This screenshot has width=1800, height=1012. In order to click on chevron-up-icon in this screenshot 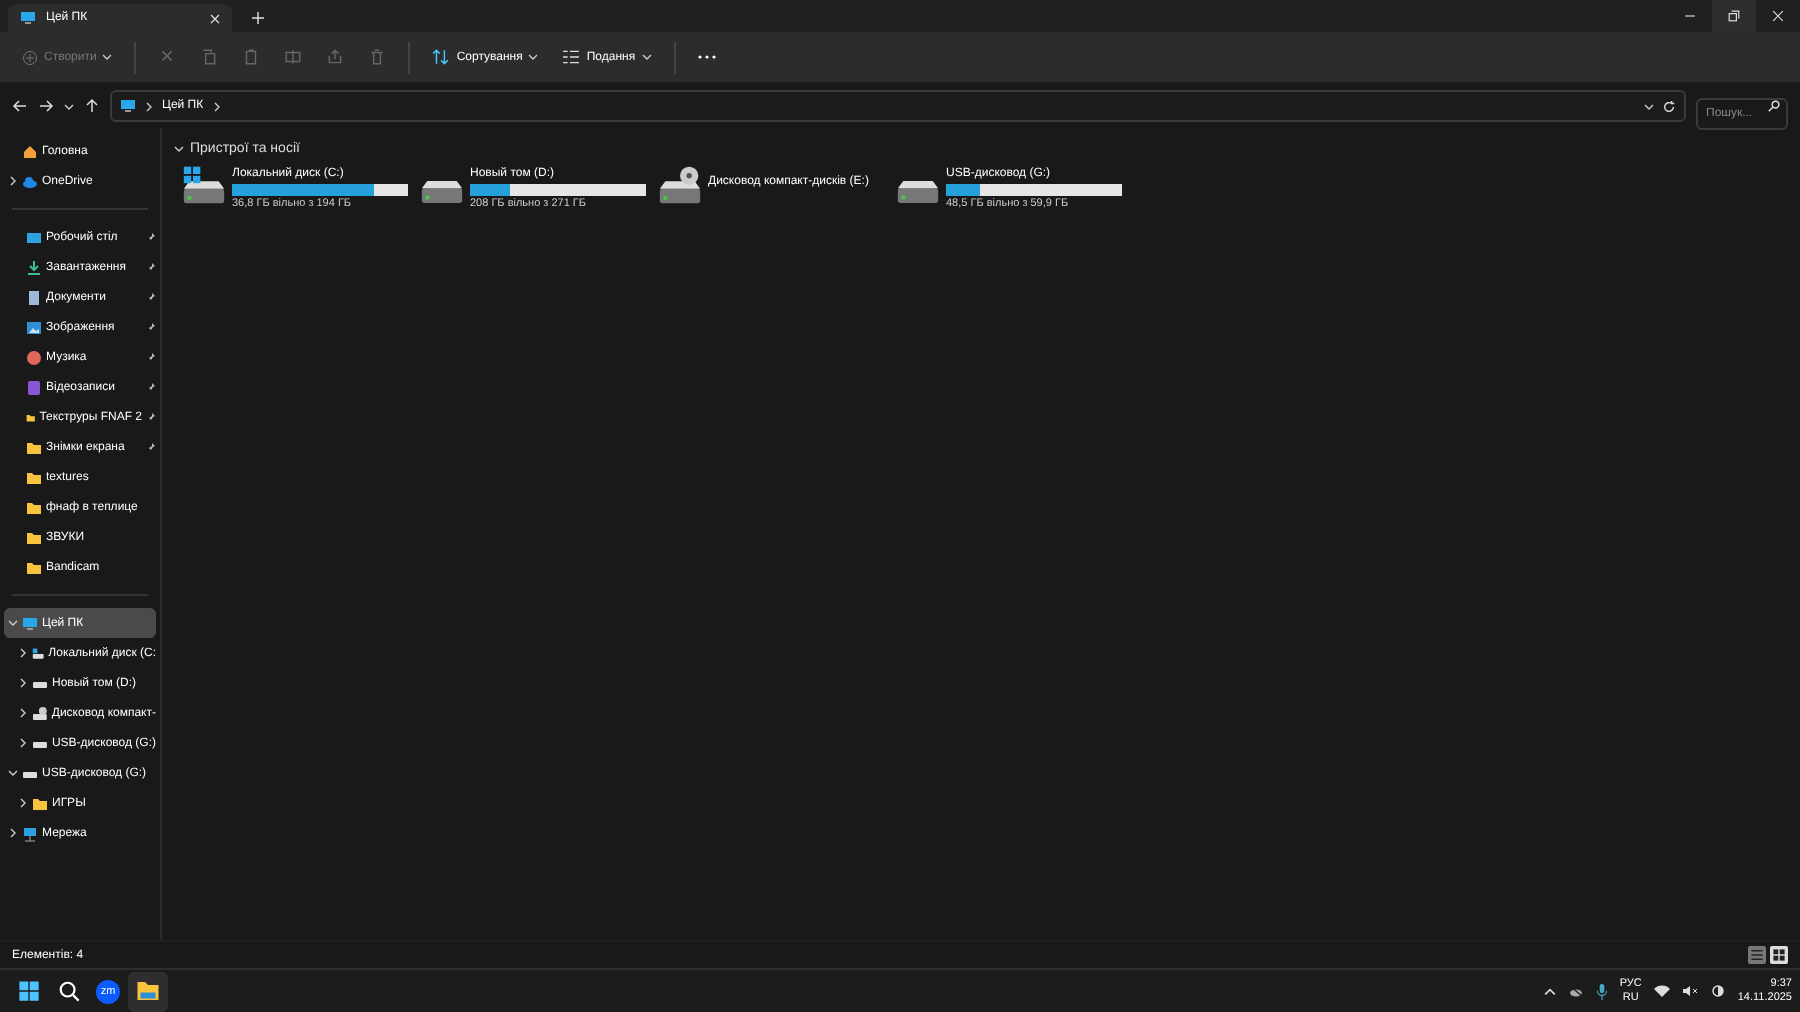, I will do `click(1549, 991)`.